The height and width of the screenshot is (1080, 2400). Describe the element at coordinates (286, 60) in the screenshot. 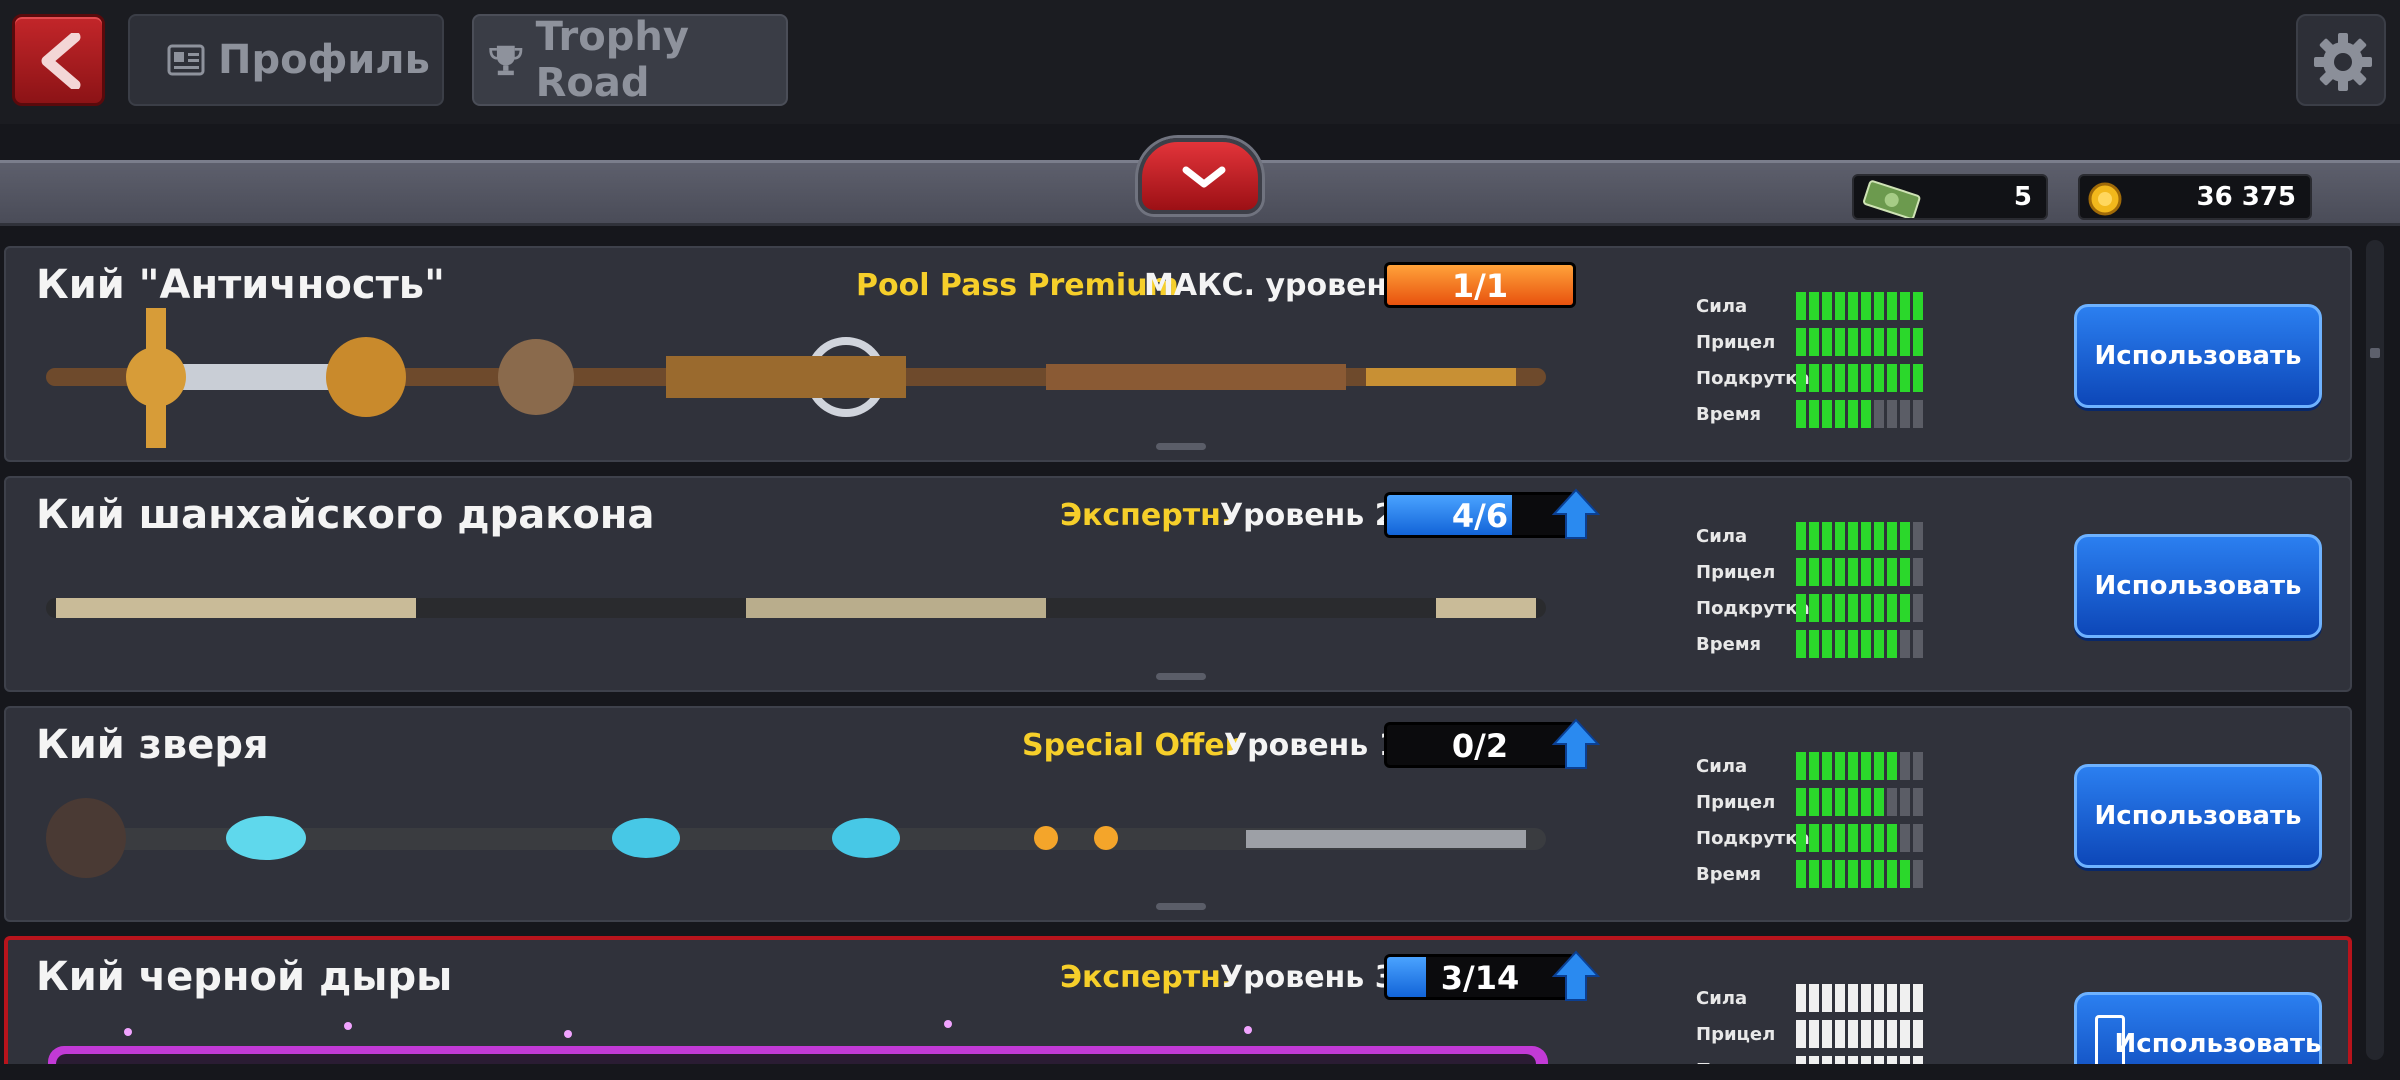

I see `tab-profile: Профиль` at that location.